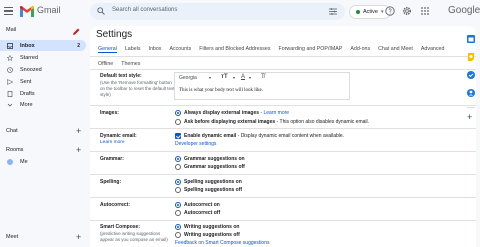  I want to click on google-account-brand: Google, so click(464, 10).